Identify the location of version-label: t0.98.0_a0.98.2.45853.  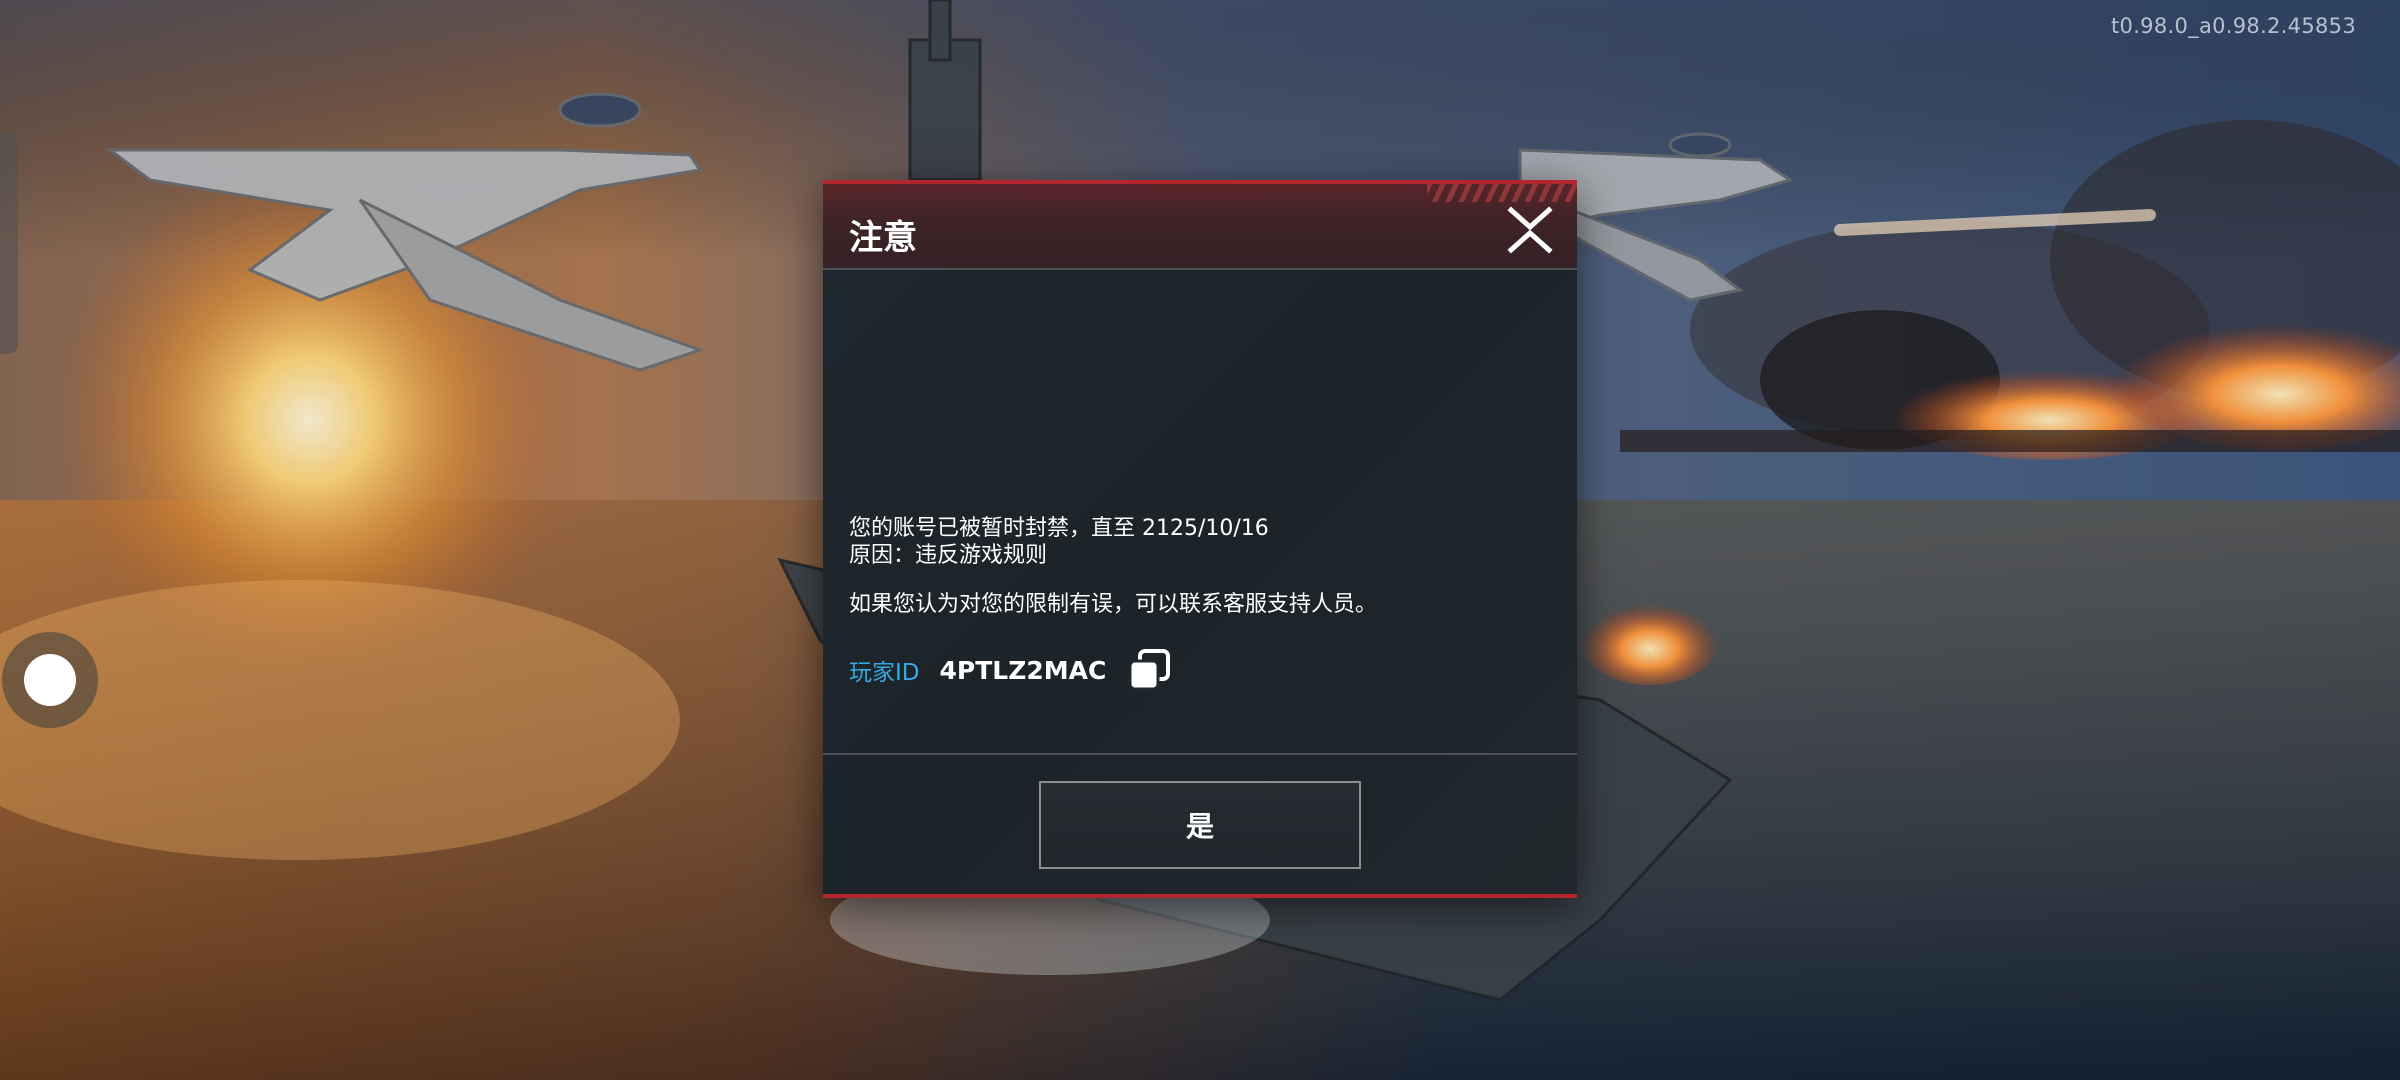
(2233, 26).